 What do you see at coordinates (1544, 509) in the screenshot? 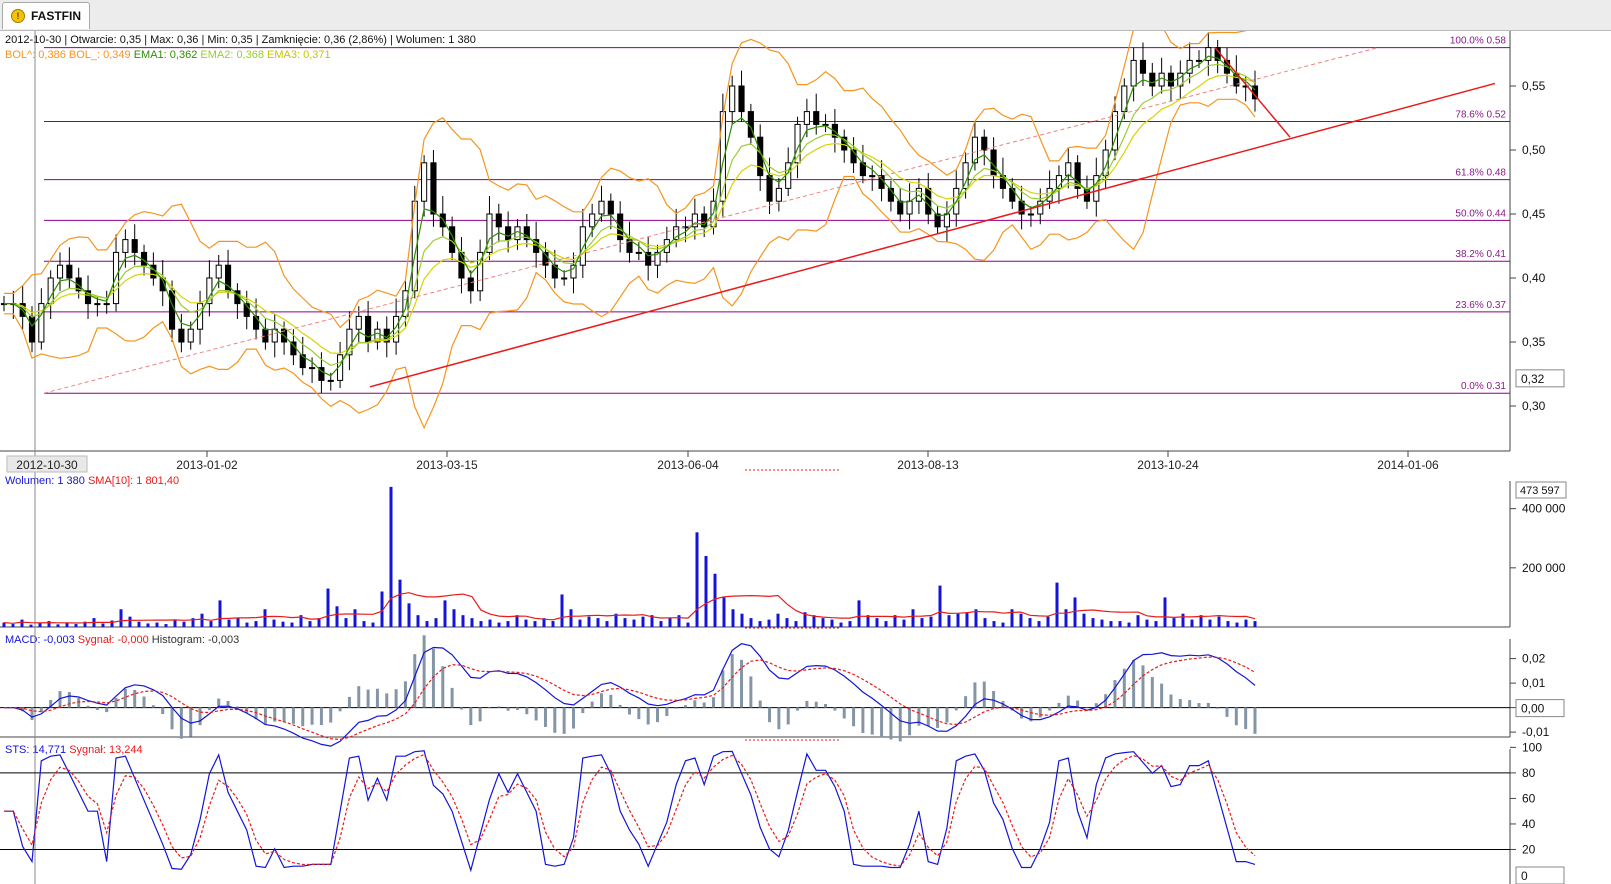
I see `volume-y-tick-label: 400 000` at bounding box center [1544, 509].